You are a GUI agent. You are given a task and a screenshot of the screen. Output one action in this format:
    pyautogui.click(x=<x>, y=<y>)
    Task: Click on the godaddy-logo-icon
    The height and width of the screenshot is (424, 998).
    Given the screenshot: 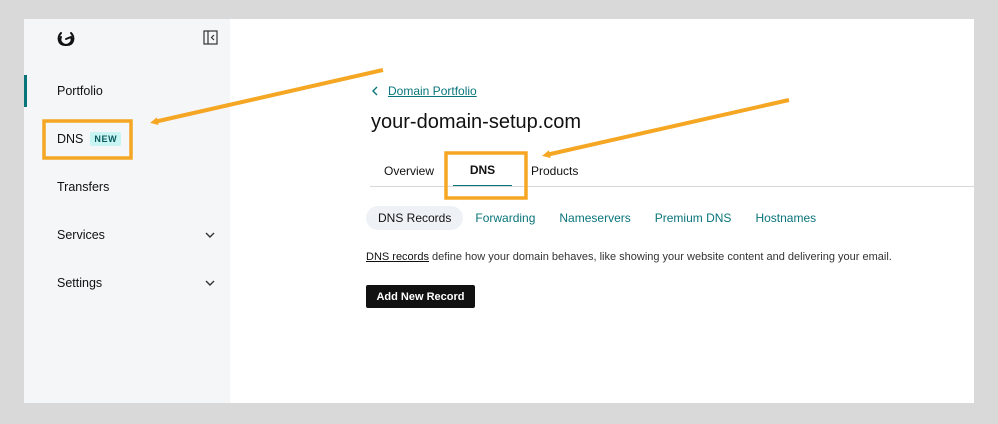 What is the action you would take?
    pyautogui.click(x=66, y=38)
    